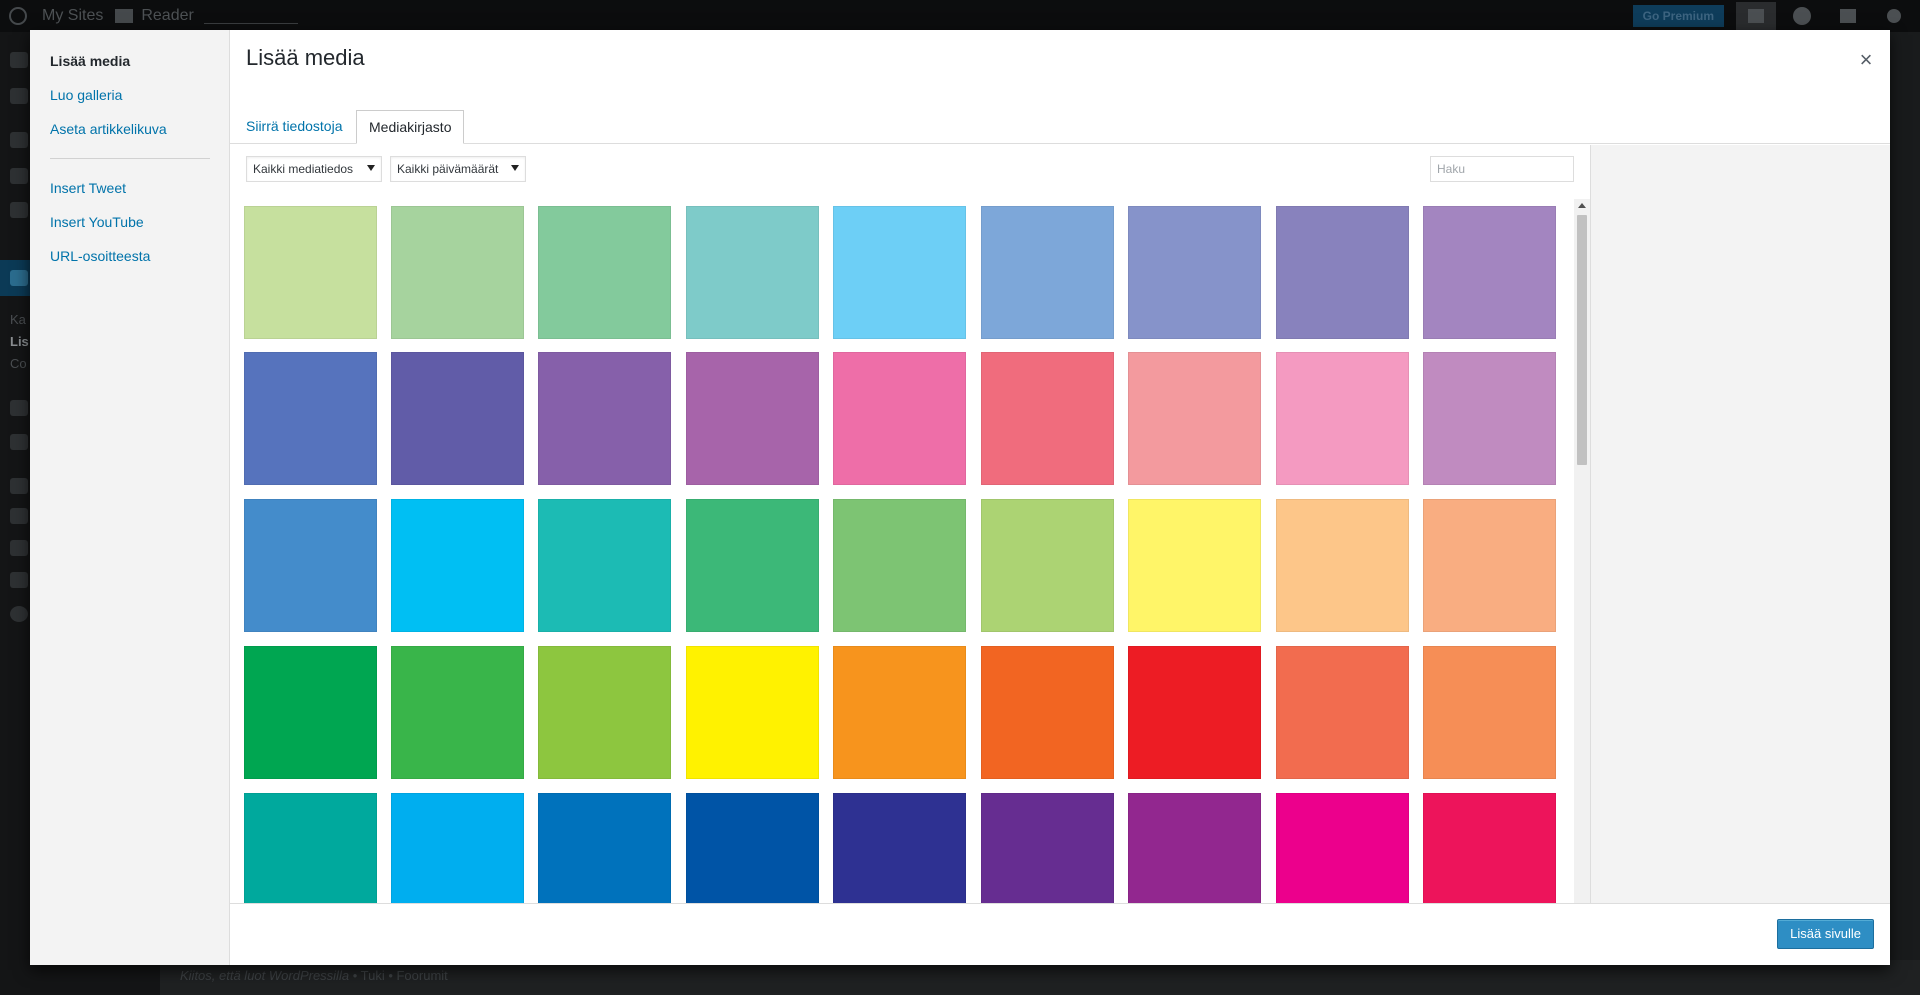 The height and width of the screenshot is (995, 1920). I want to click on store-icon, so click(19, 96).